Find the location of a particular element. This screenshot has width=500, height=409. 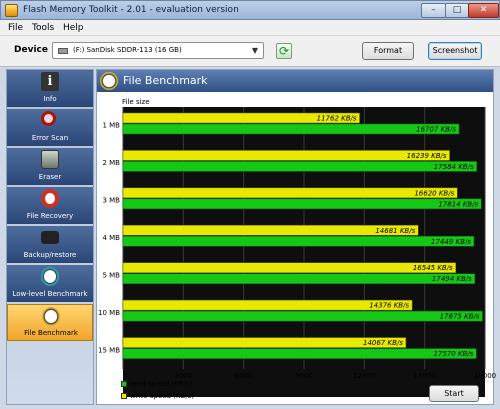

sidebar-item-backup-restore: Backup/restore is located at coordinates (50, 244).